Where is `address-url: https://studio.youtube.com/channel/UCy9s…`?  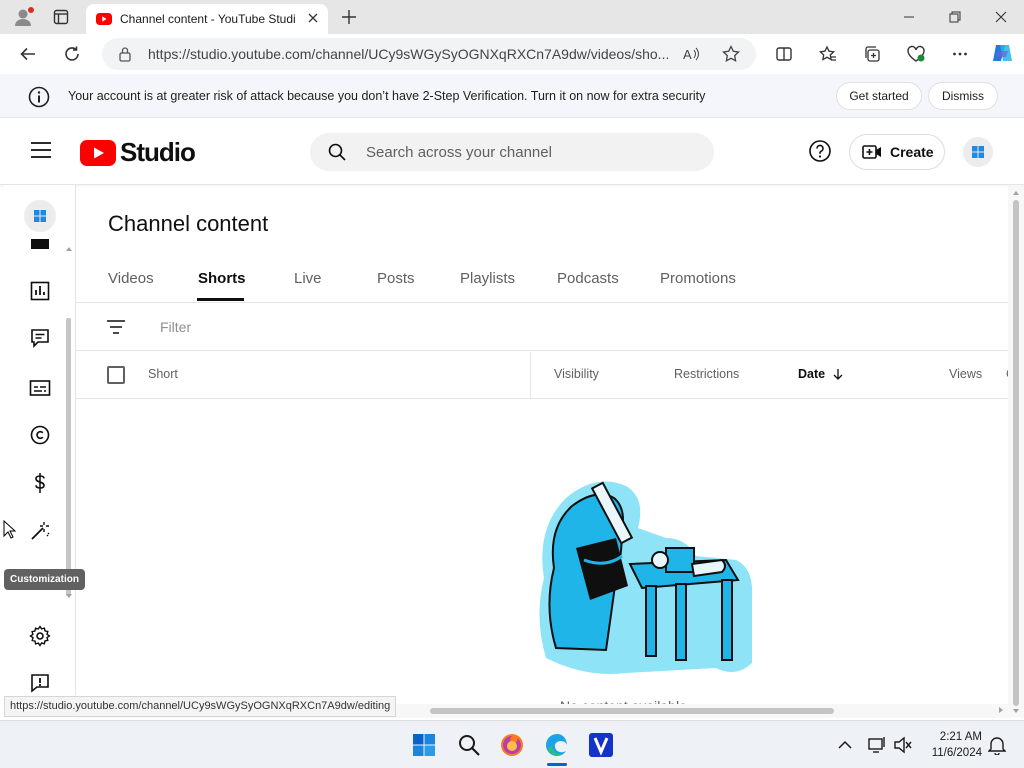 address-url: https://studio.youtube.com/channel/UCy9s… is located at coordinates (408, 54).